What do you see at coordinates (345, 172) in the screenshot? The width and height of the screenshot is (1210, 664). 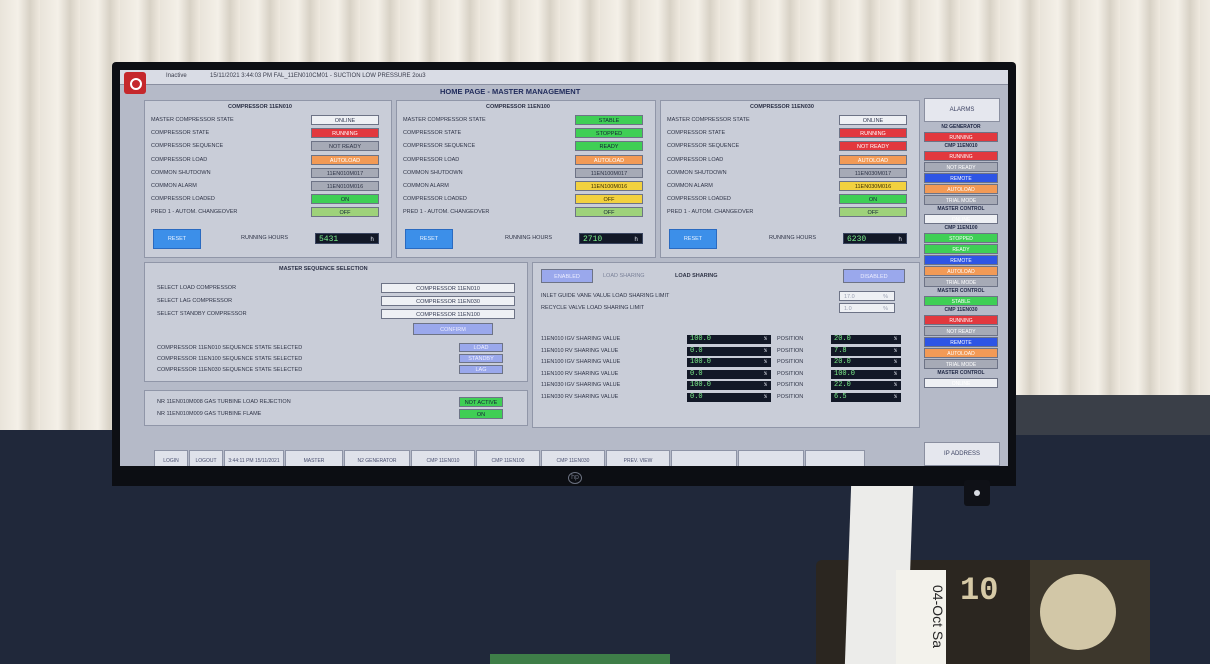 I see `status-value: 11EN010M017` at bounding box center [345, 172].